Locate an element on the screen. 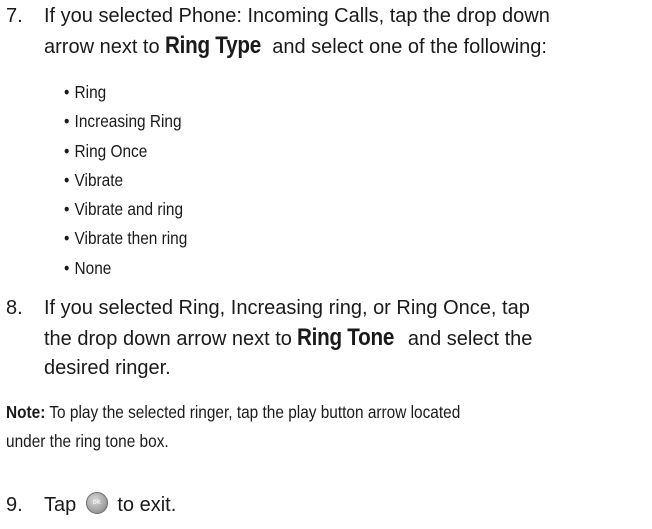 This screenshot has width=652, height=529. step-7-number: 7. is located at coordinates (14, 16).